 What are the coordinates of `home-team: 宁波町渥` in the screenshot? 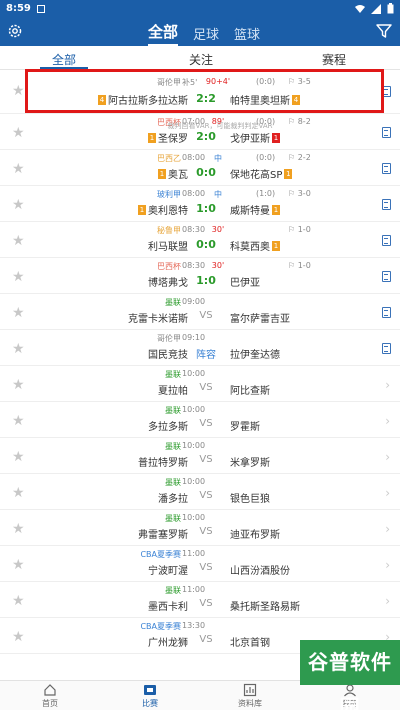 It's located at (168, 569).